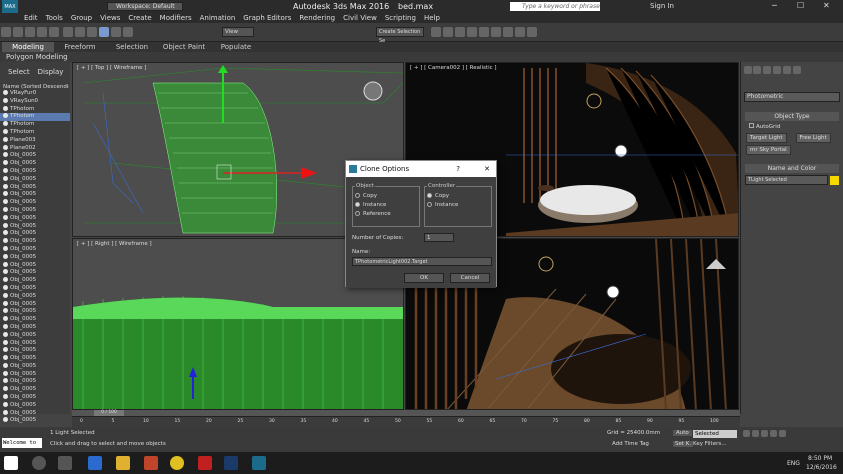 The image size is (843, 474). What do you see at coordinates (386, 213) in the screenshot?
I see `object-reference-radio: Reference` at bounding box center [386, 213].